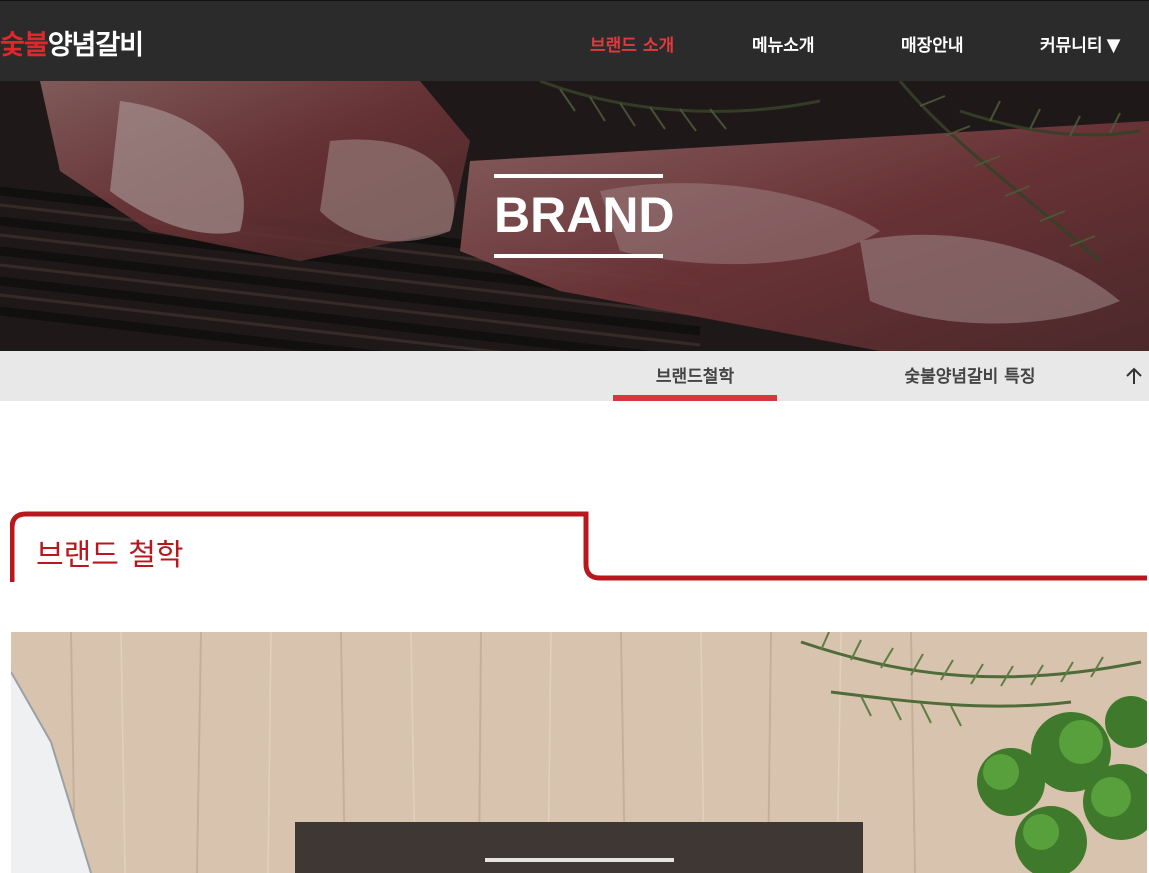 Image resolution: width=1149 pixels, height=873 pixels. I want to click on subtab-brand-philosophy: 브랜드철학, so click(695, 376).